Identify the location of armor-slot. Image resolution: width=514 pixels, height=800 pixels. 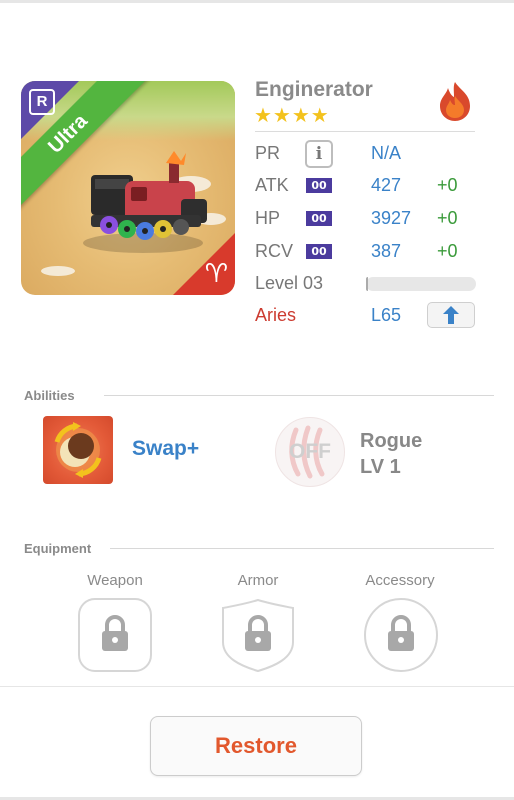
(258, 635).